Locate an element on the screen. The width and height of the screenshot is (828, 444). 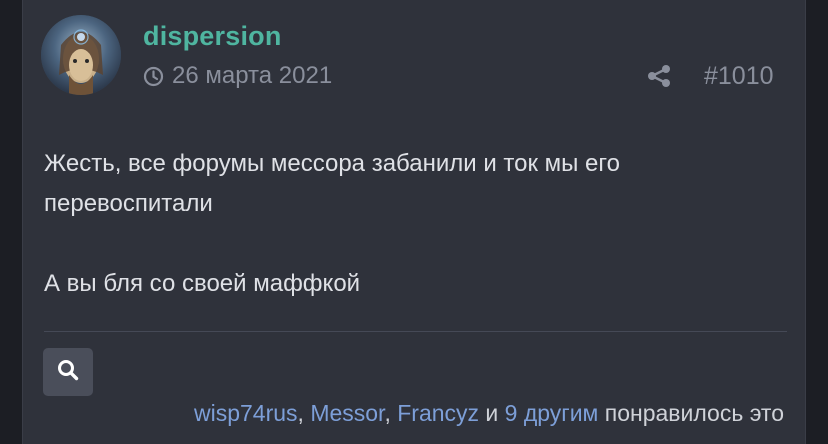
clock-icon is located at coordinates (153, 76).